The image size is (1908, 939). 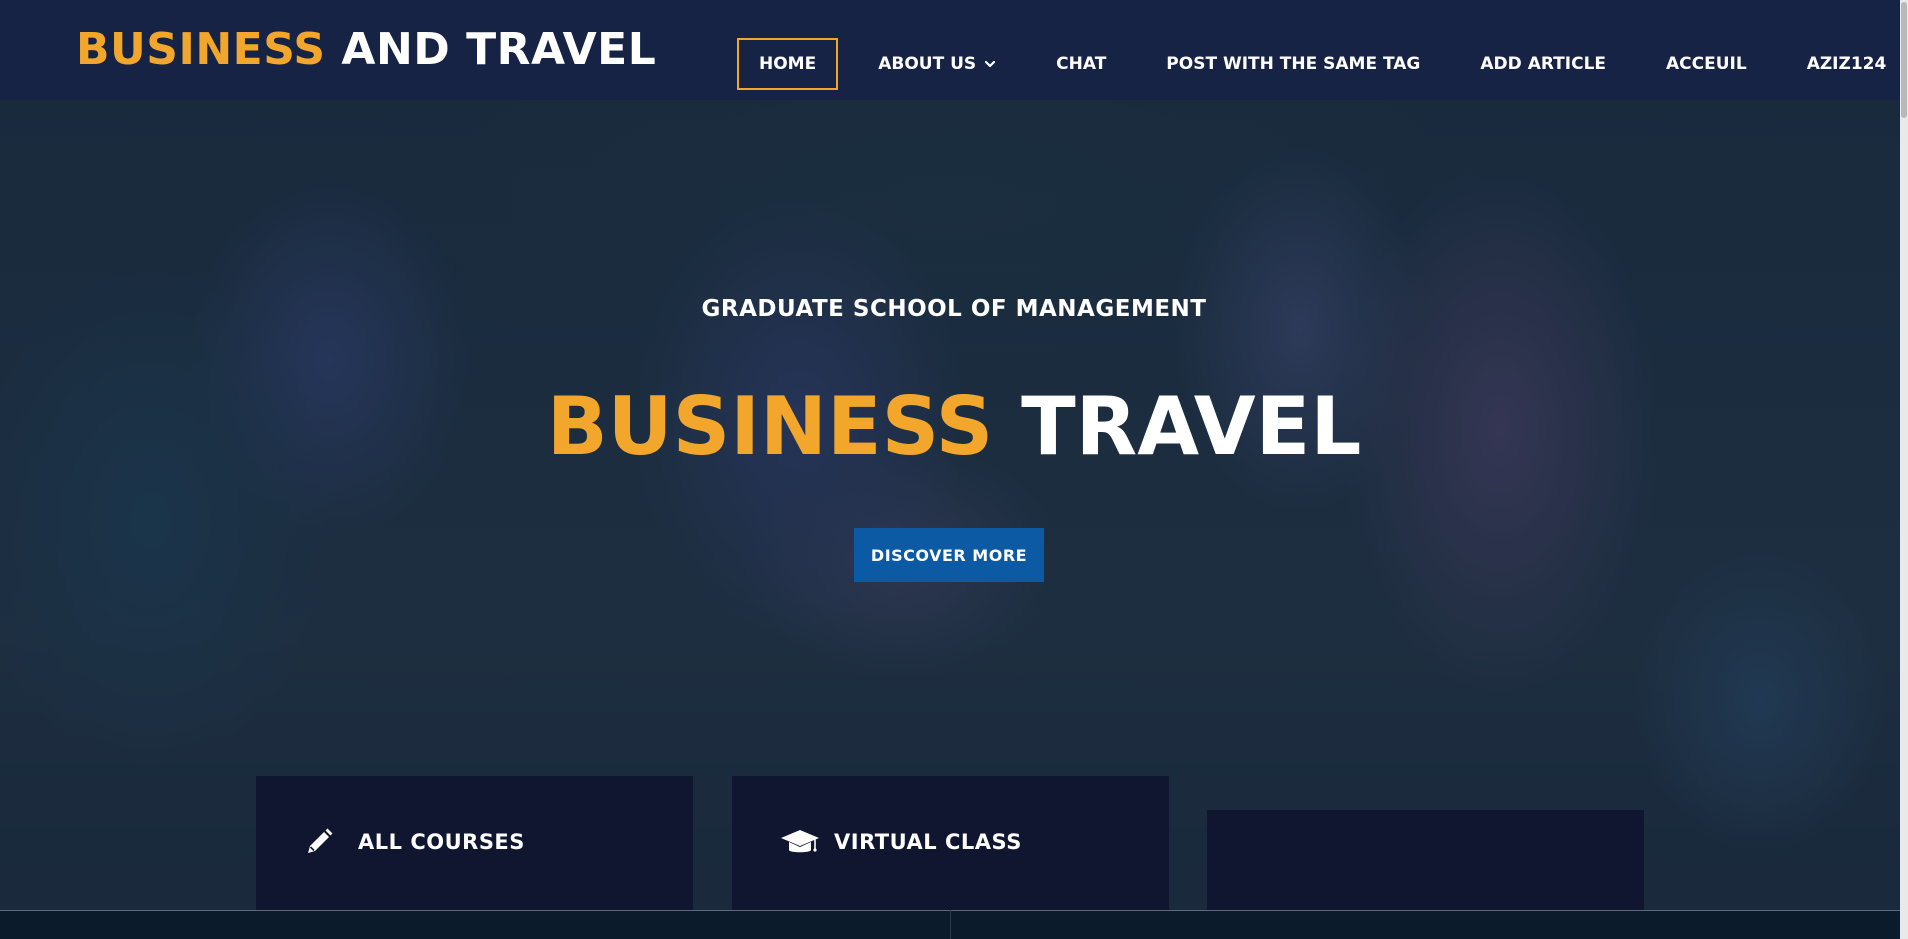 I want to click on nav-chat: CHAT, so click(x=1081, y=64).